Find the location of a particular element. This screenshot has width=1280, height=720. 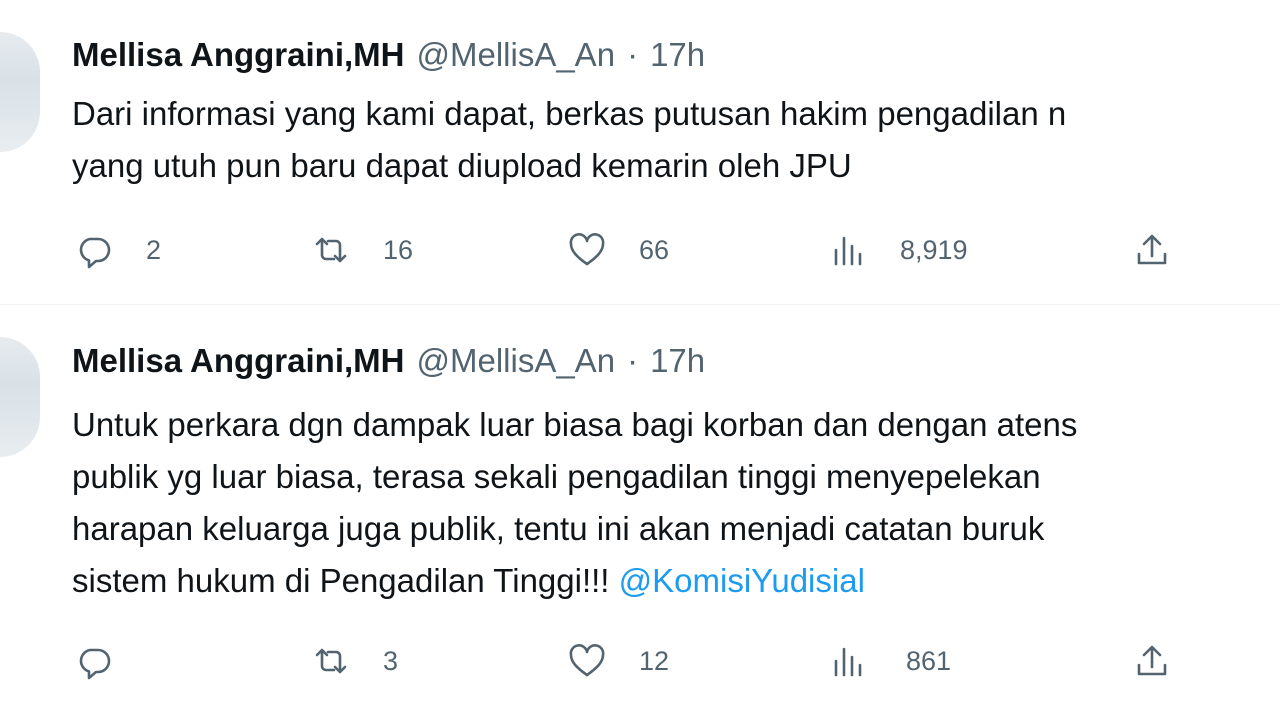

retweet-count: 3 is located at coordinates (391, 660).